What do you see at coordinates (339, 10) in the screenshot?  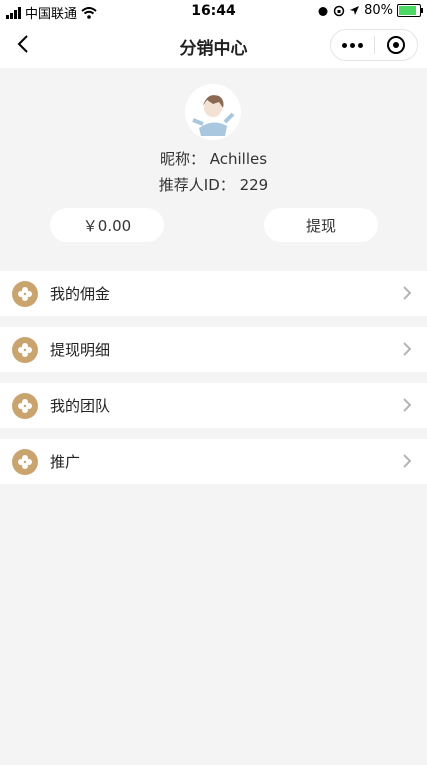 I see `rotation-lock-icon` at bounding box center [339, 10].